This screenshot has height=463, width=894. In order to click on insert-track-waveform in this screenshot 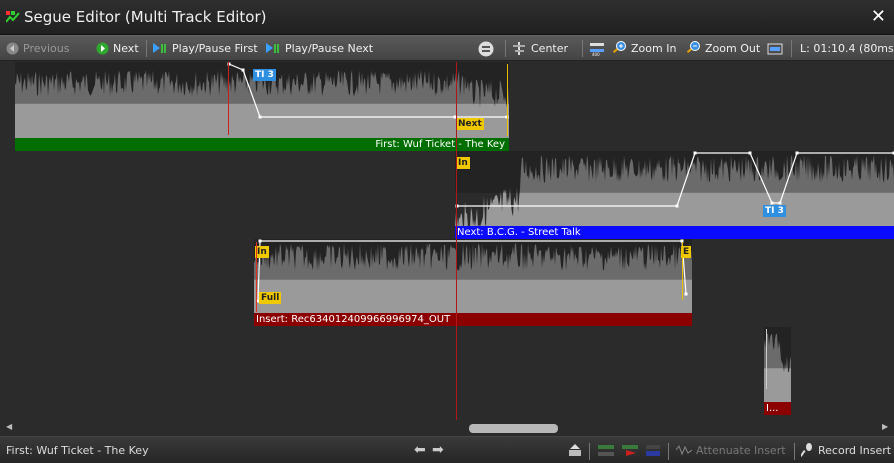, I will do `click(473, 276)`.